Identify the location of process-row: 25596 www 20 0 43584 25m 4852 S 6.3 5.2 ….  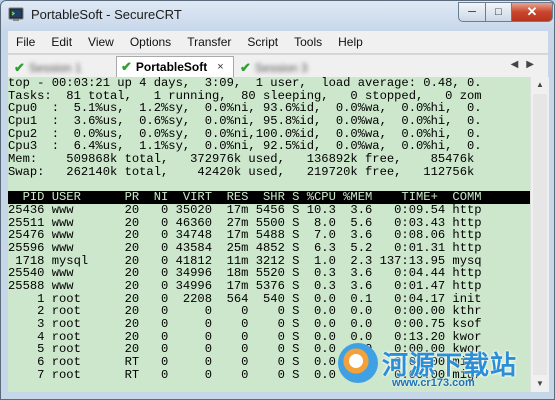
(245, 247).